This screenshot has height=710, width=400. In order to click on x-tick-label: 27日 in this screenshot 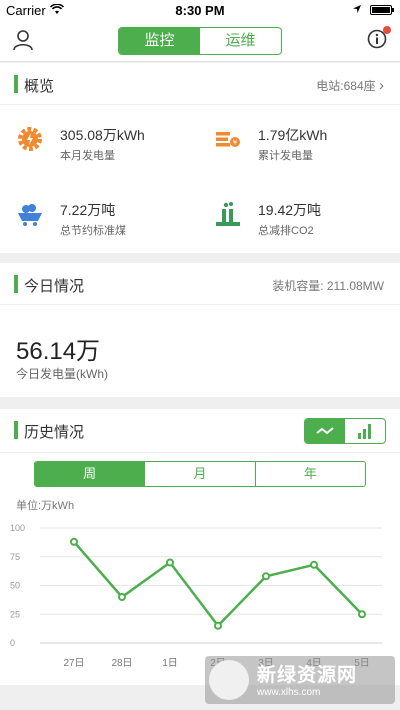, I will do `click(73, 663)`.